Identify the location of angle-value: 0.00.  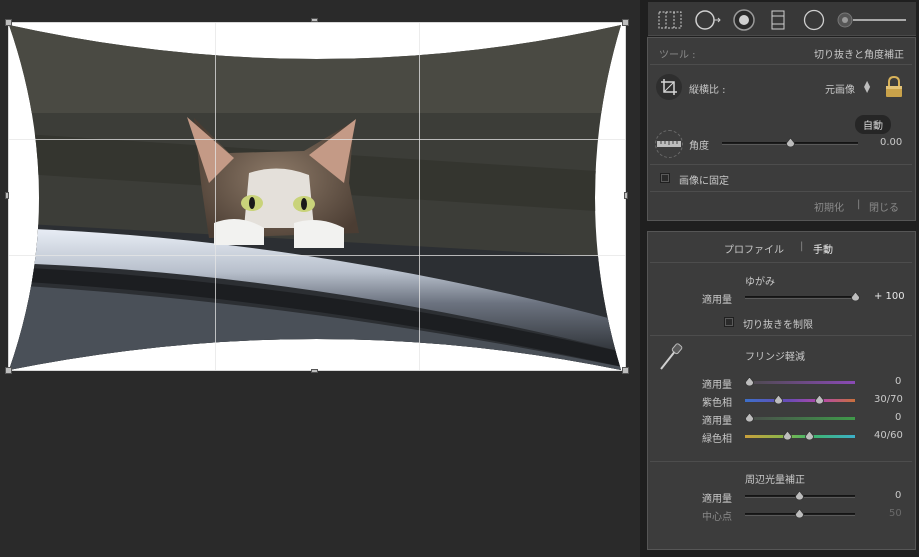
(891, 142).